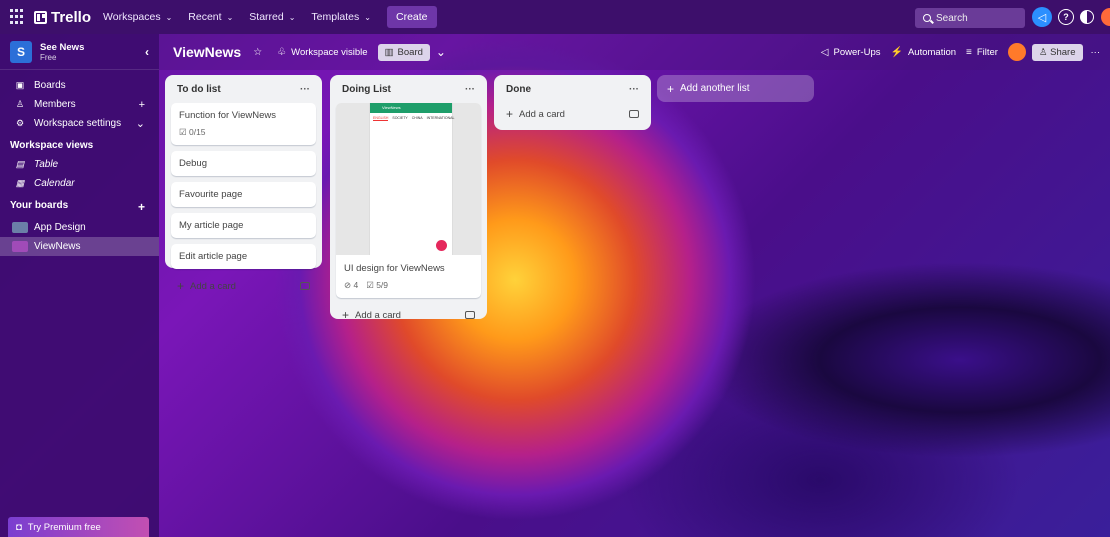 This screenshot has width=1110, height=537. Describe the element at coordinates (40, 17) in the screenshot. I see `trello-logo-icon` at that location.